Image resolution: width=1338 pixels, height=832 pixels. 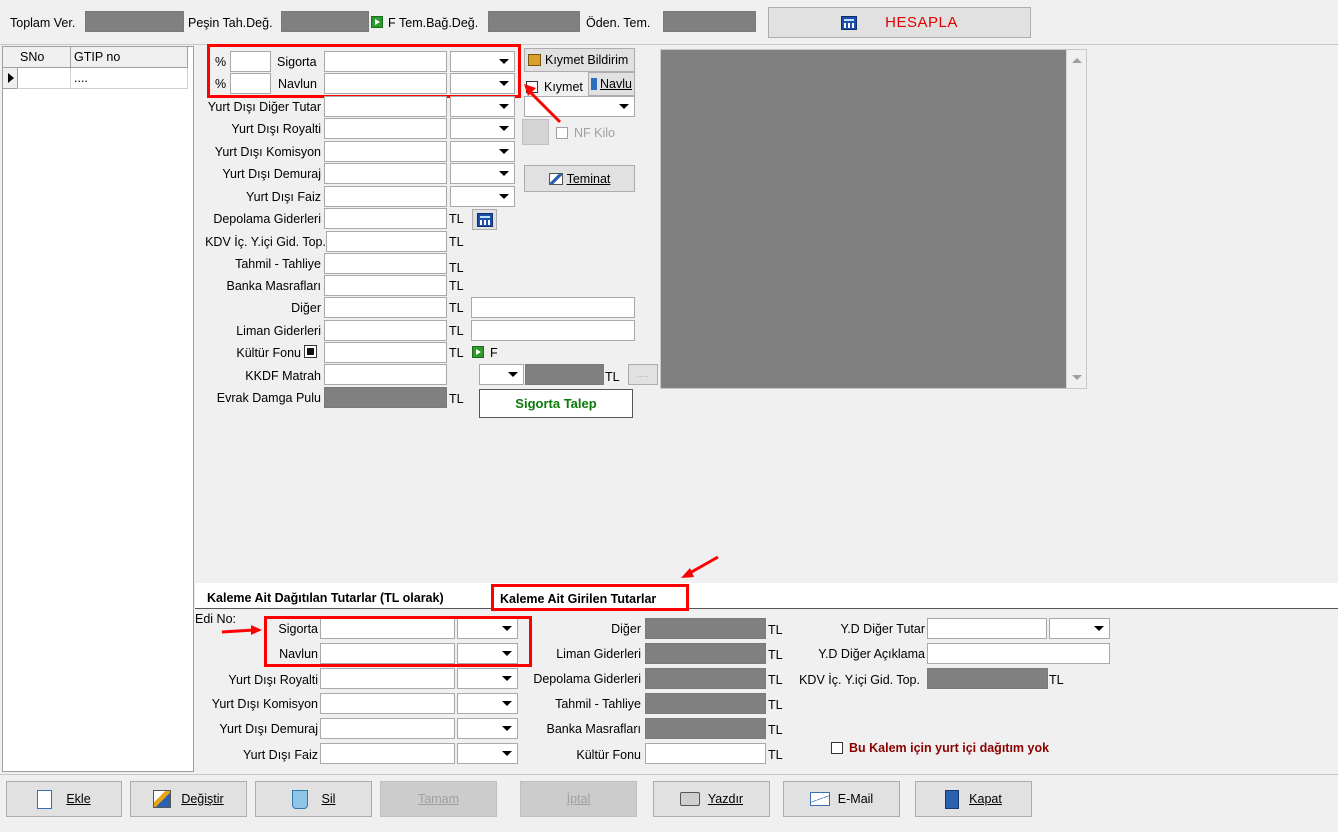 What do you see at coordinates (775, 630) in the screenshot?
I see `b-diger-tl: TL` at bounding box center [775, 630].